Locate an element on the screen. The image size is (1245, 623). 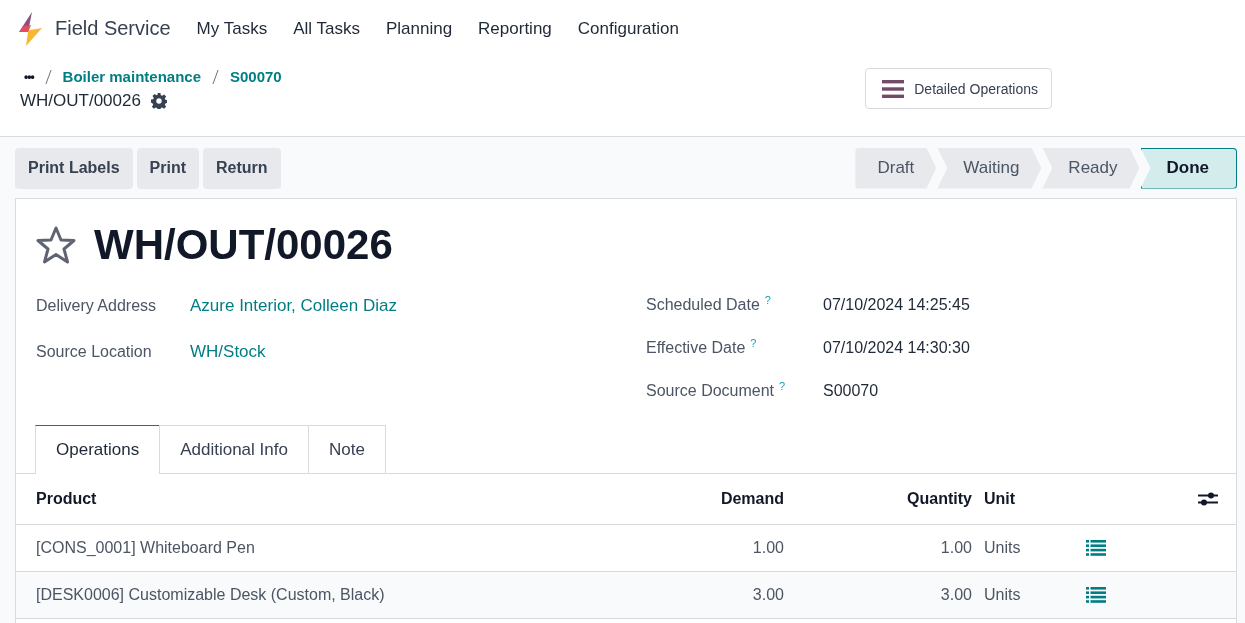
field-label: Source Document is located at coordinates (710, 391).